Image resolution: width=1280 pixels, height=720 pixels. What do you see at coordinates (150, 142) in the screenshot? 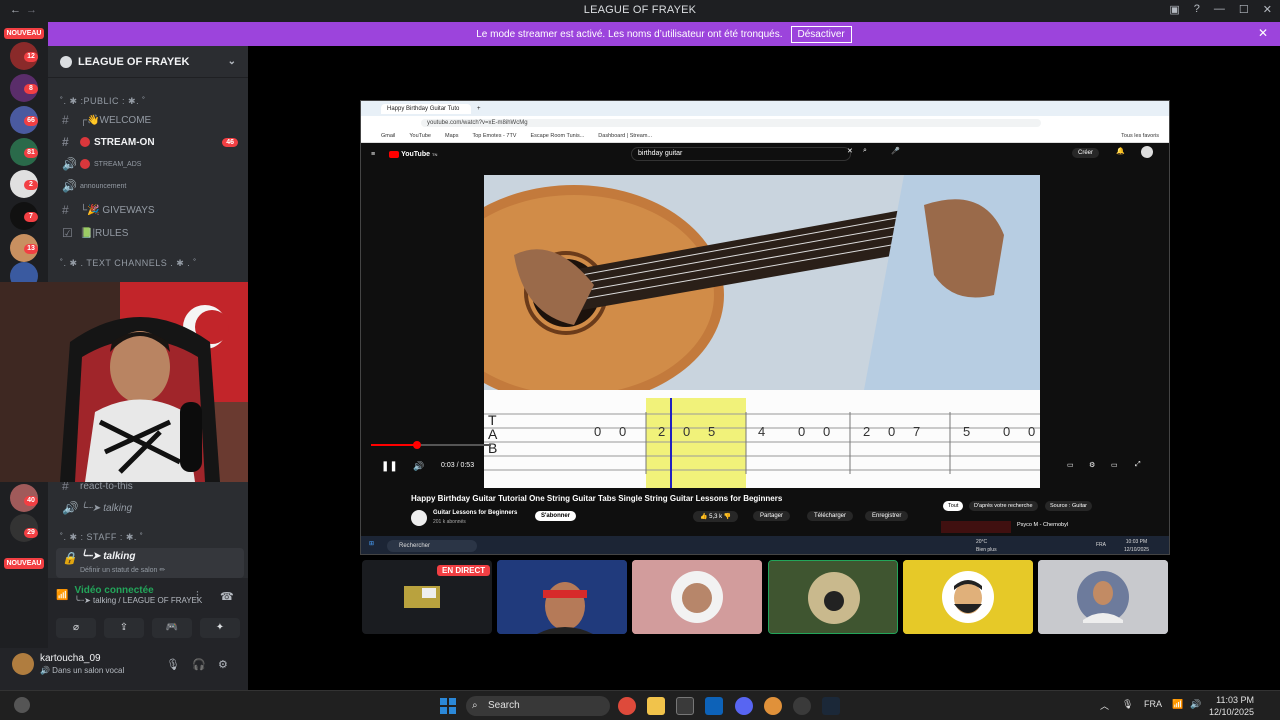
I see `channel-stream-on: # STREAM-ON 46` at bounding box center [150, 142].